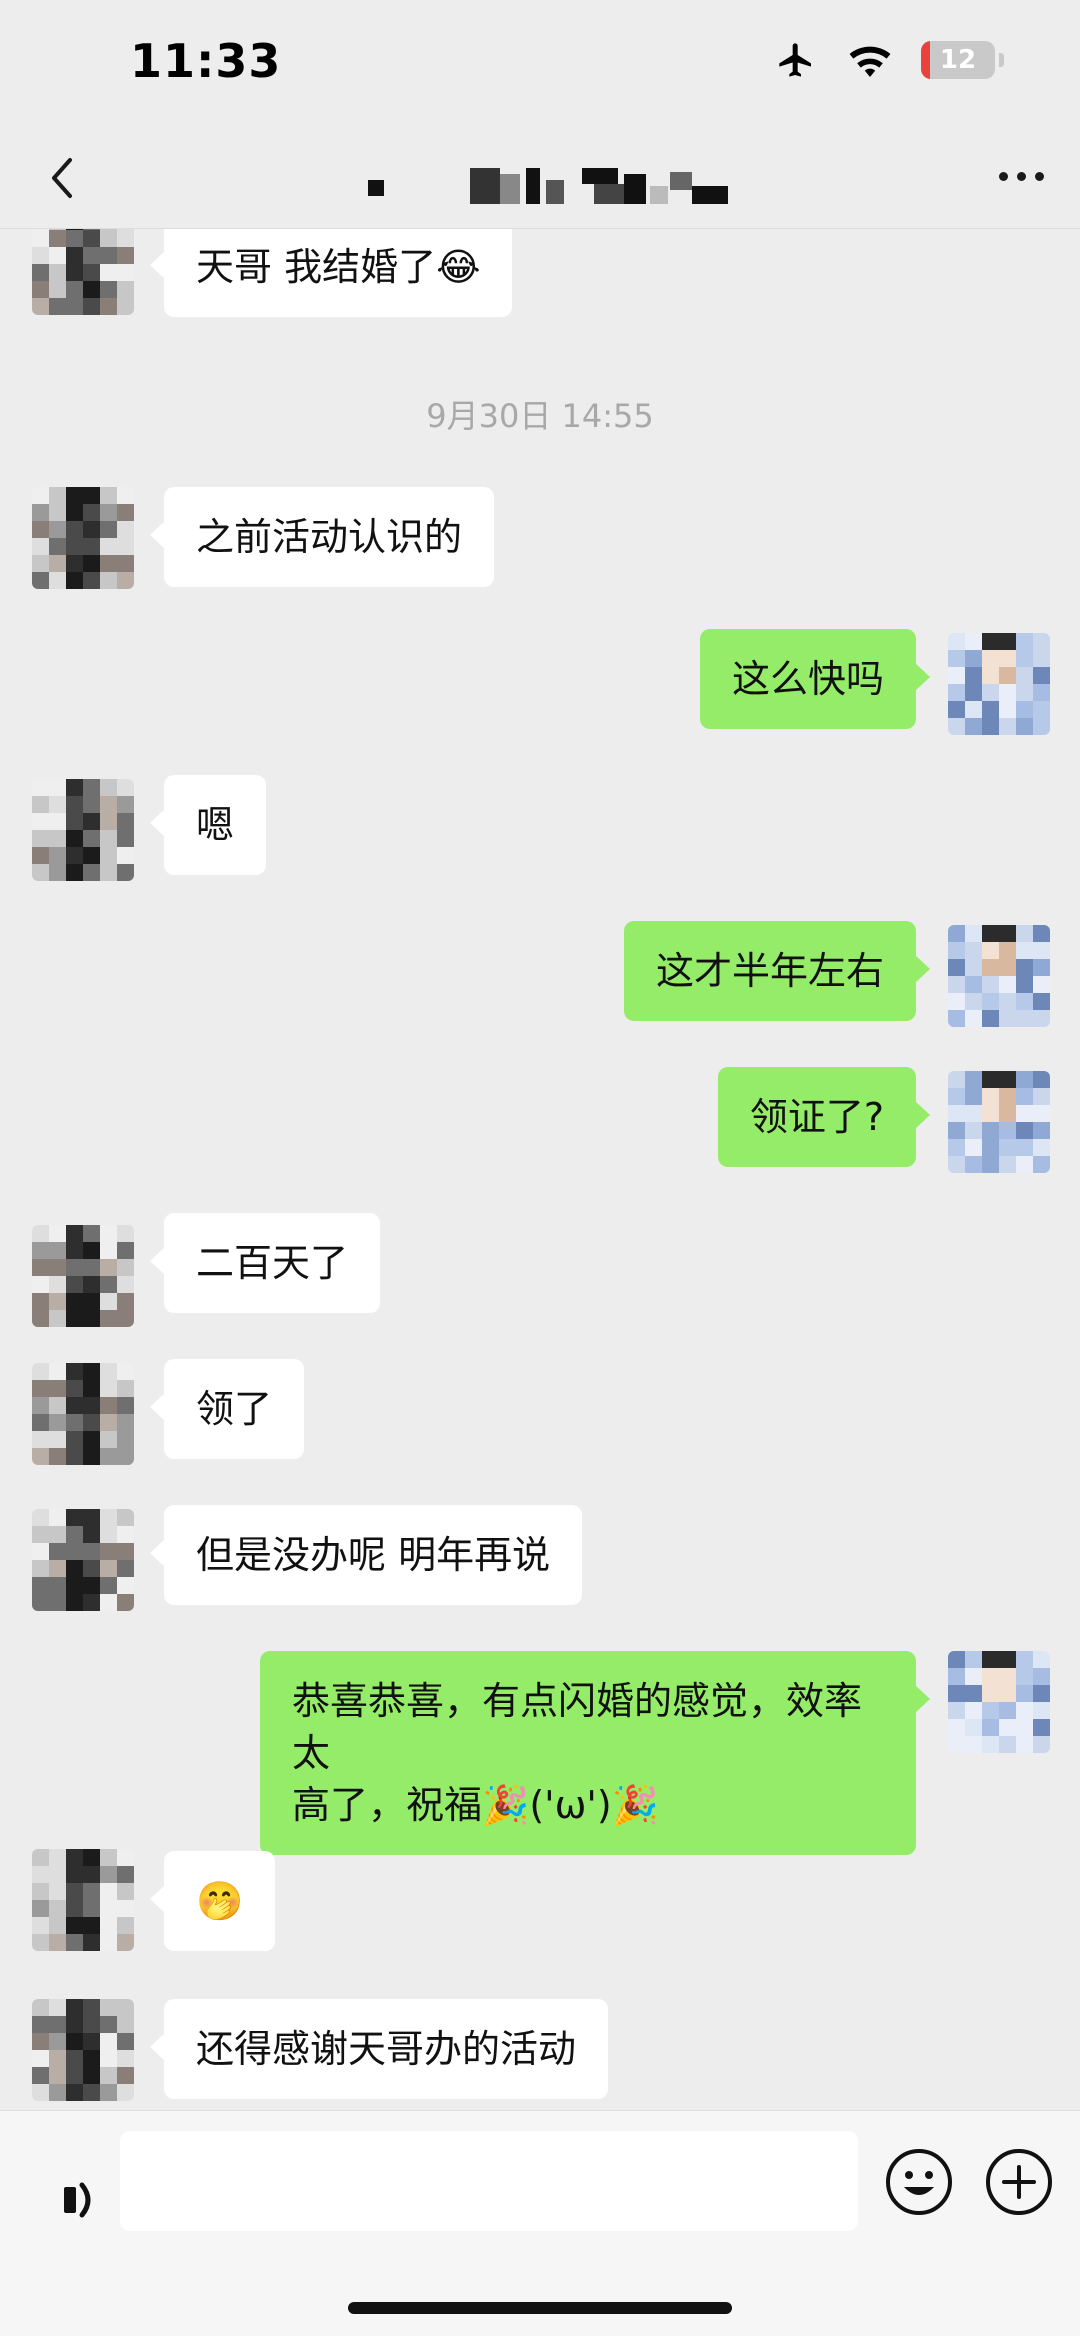 This screenshot has width=1080, height=2336. Describe the element at coordinates (815, 679) in the screenshot. I see `message-bubble: 这么快吗` at that location.